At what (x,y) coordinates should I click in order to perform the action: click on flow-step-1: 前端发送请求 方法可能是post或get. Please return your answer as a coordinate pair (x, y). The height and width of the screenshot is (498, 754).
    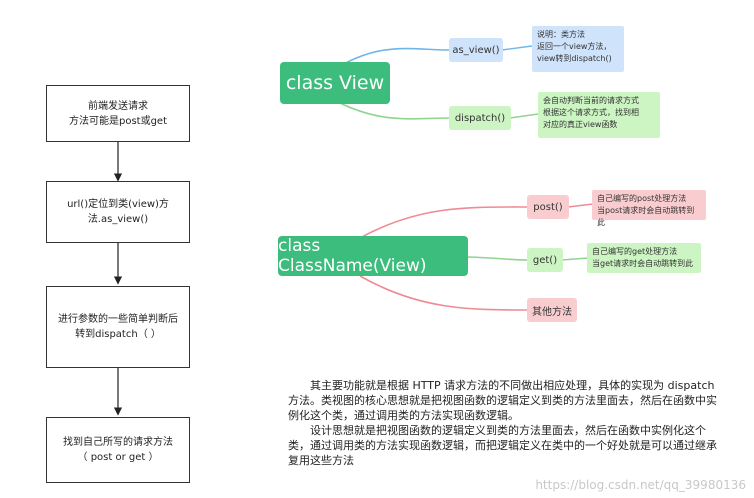
    Looking at the image, I should click on (118, 113).